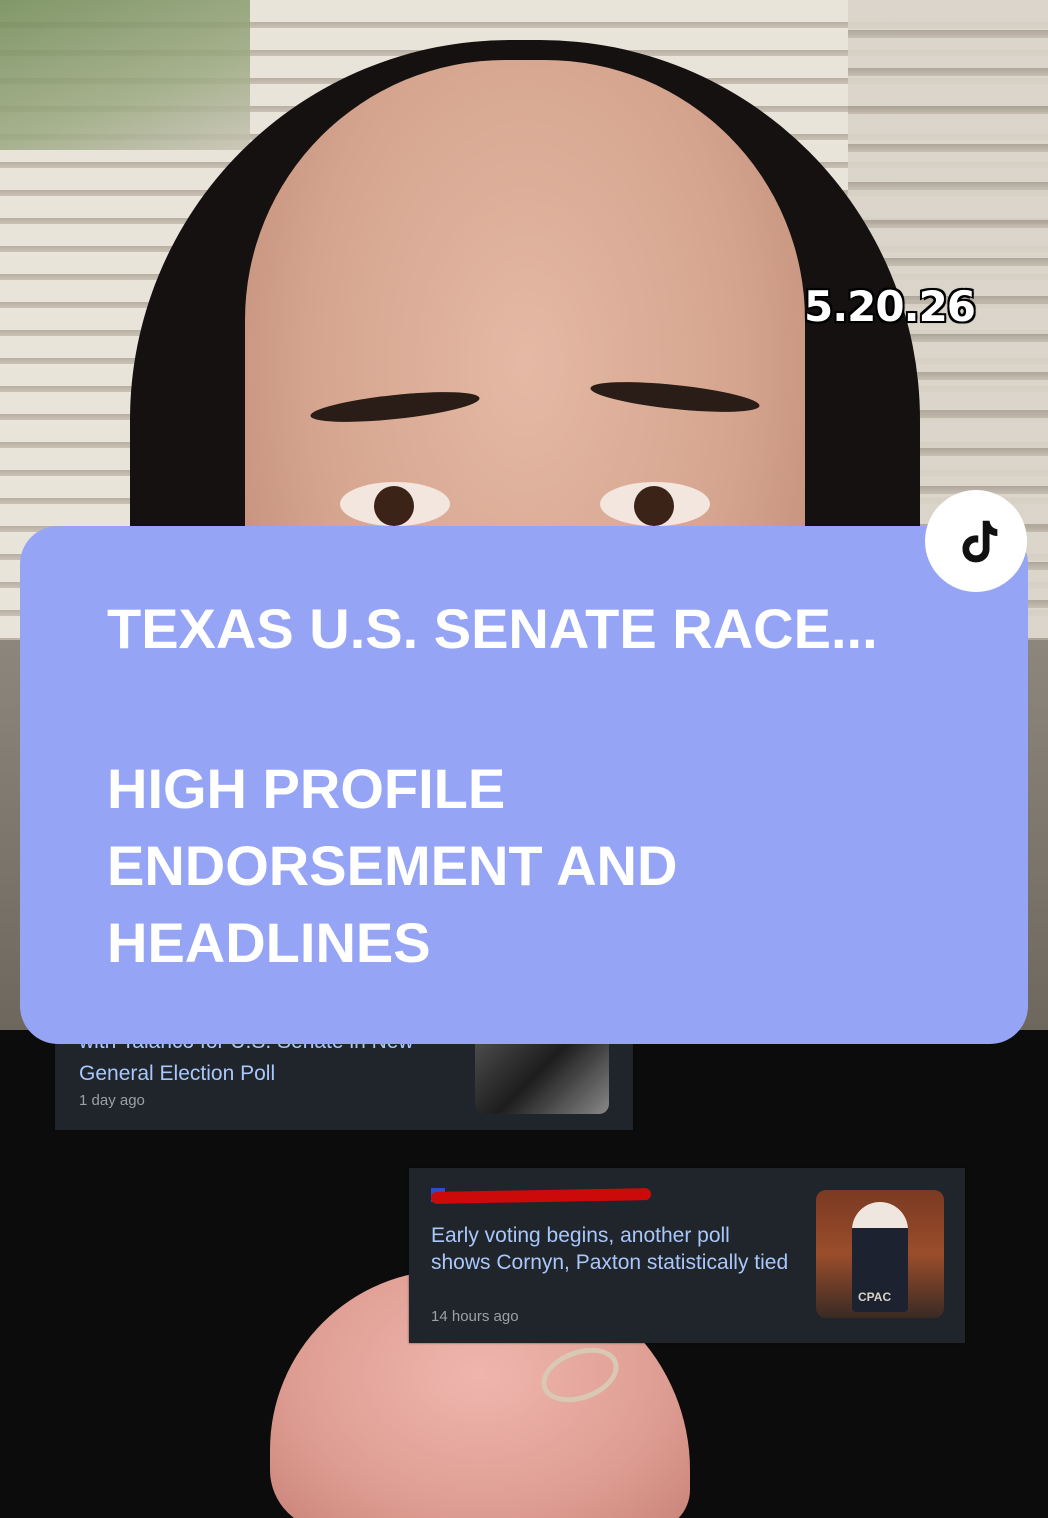 The width and height of the screenshot is (1048, 1518). What do you see at coordinates (112, 1100) in the screenshot?
I see `news-timestamp: 1 day ago` at bounding box center [112, 1100].